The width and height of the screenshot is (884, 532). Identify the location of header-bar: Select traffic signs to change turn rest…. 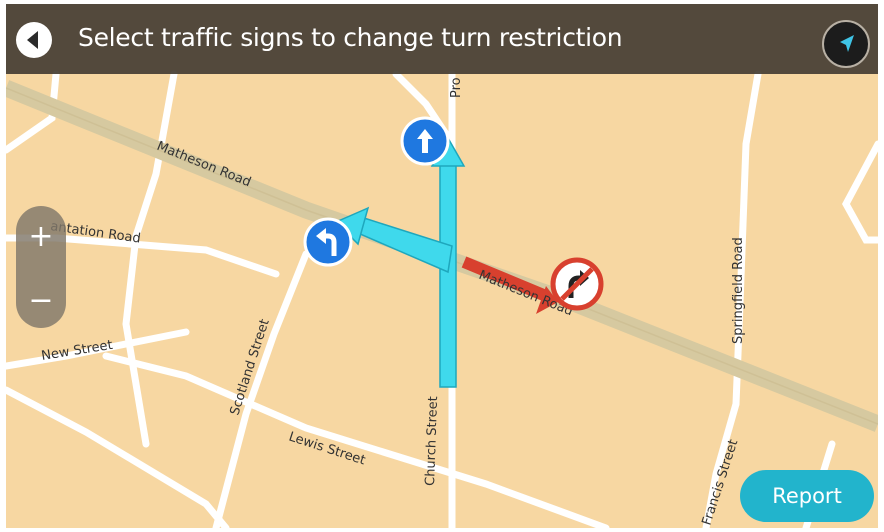
(442, 39).